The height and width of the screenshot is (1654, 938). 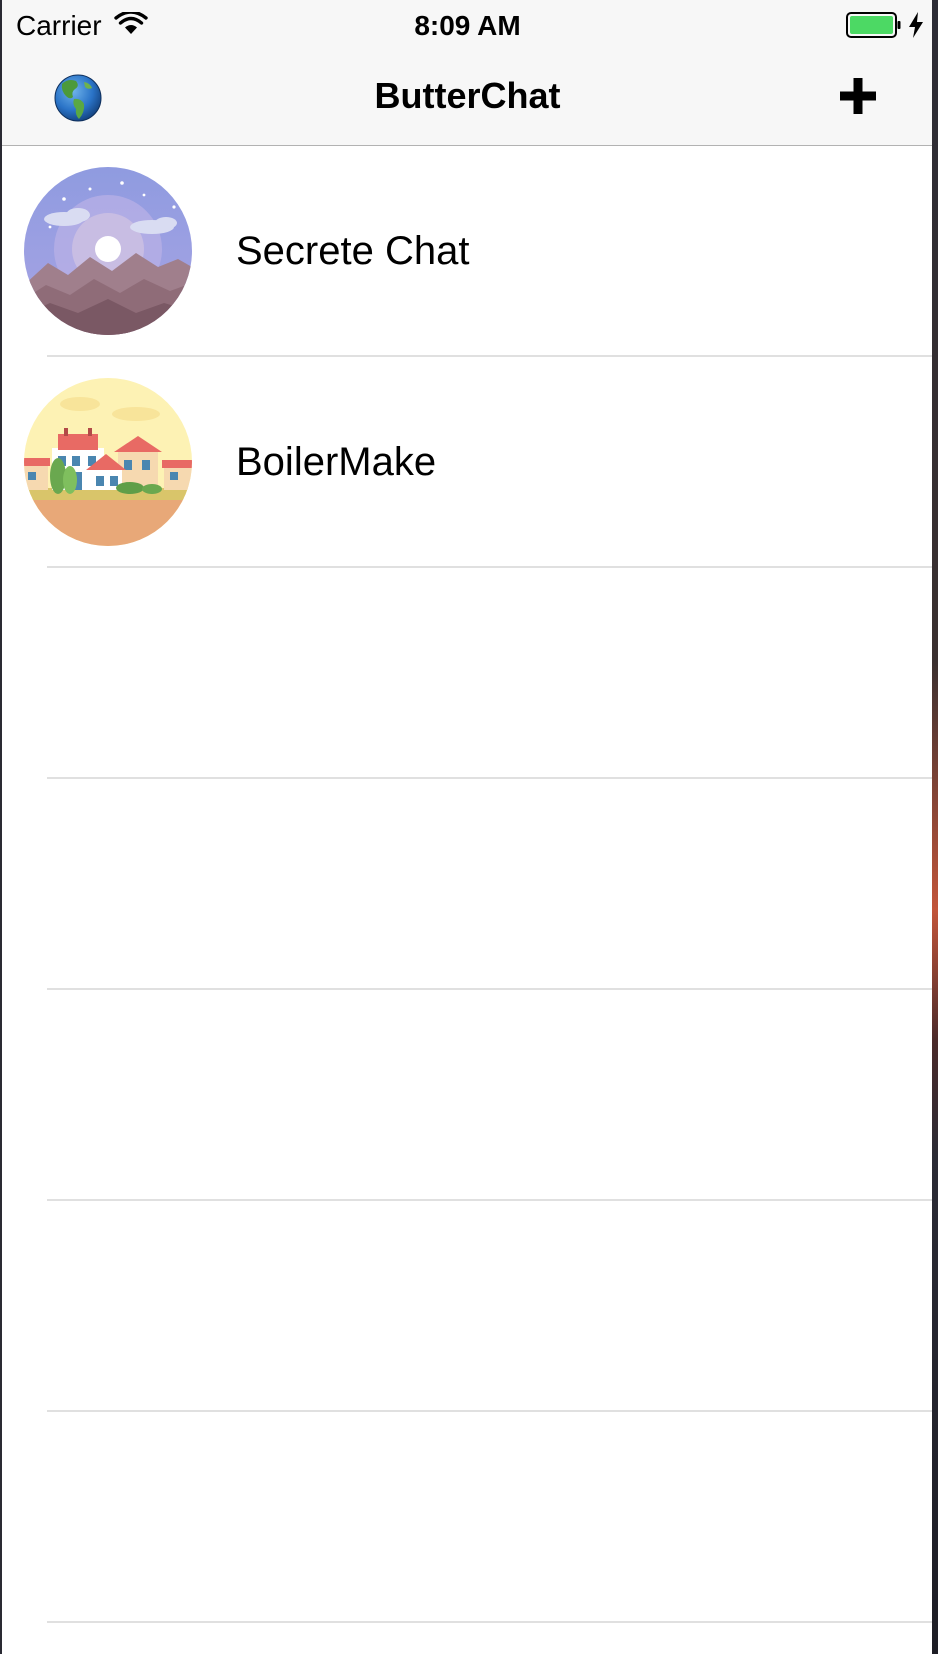 What do you see at coordinates (490, 1622) in the screenshot?
I see `row-separator` at bounding box center [490, 1622].